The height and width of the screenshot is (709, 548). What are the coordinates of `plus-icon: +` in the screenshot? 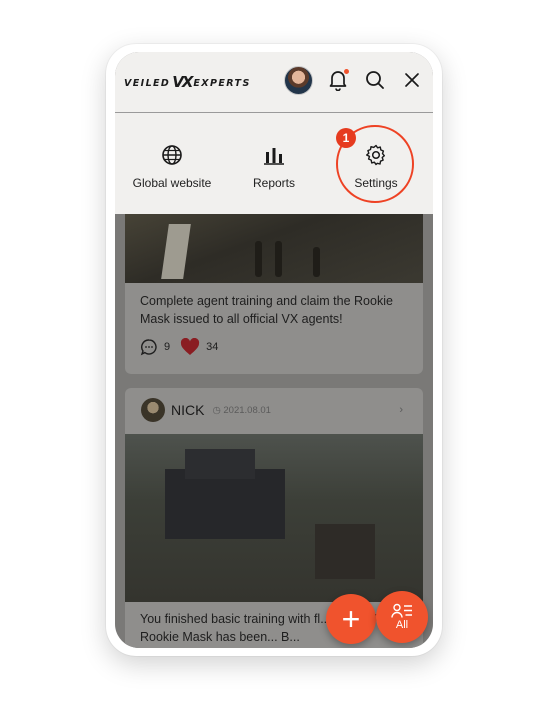 It's located at (351, 618).